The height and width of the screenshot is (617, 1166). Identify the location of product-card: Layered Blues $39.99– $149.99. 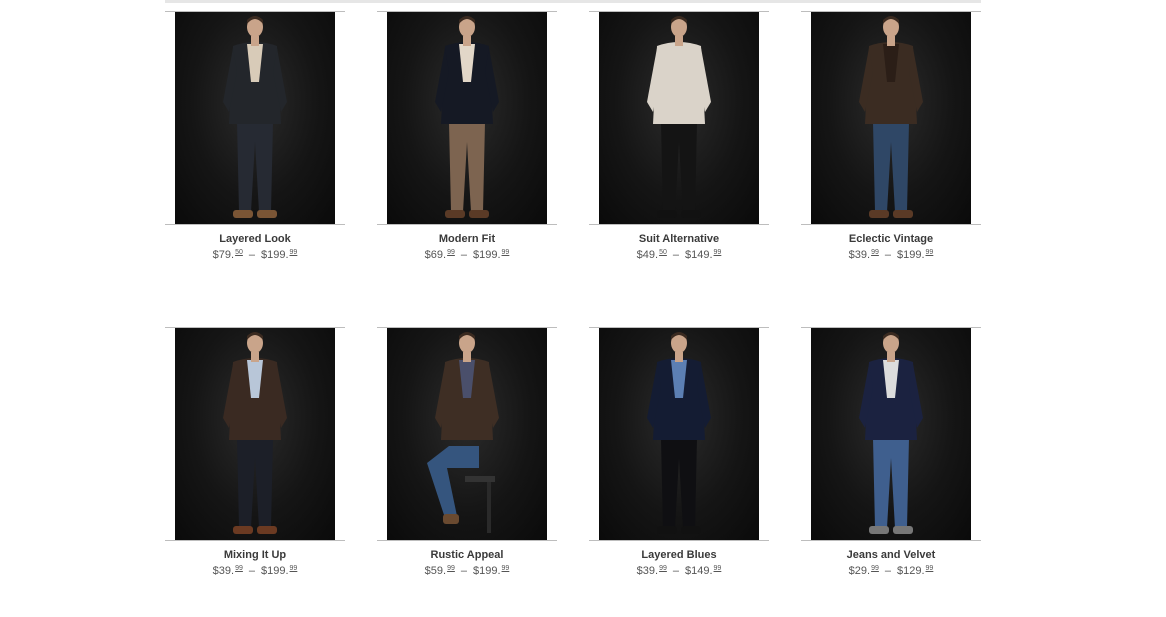
(679, 462).